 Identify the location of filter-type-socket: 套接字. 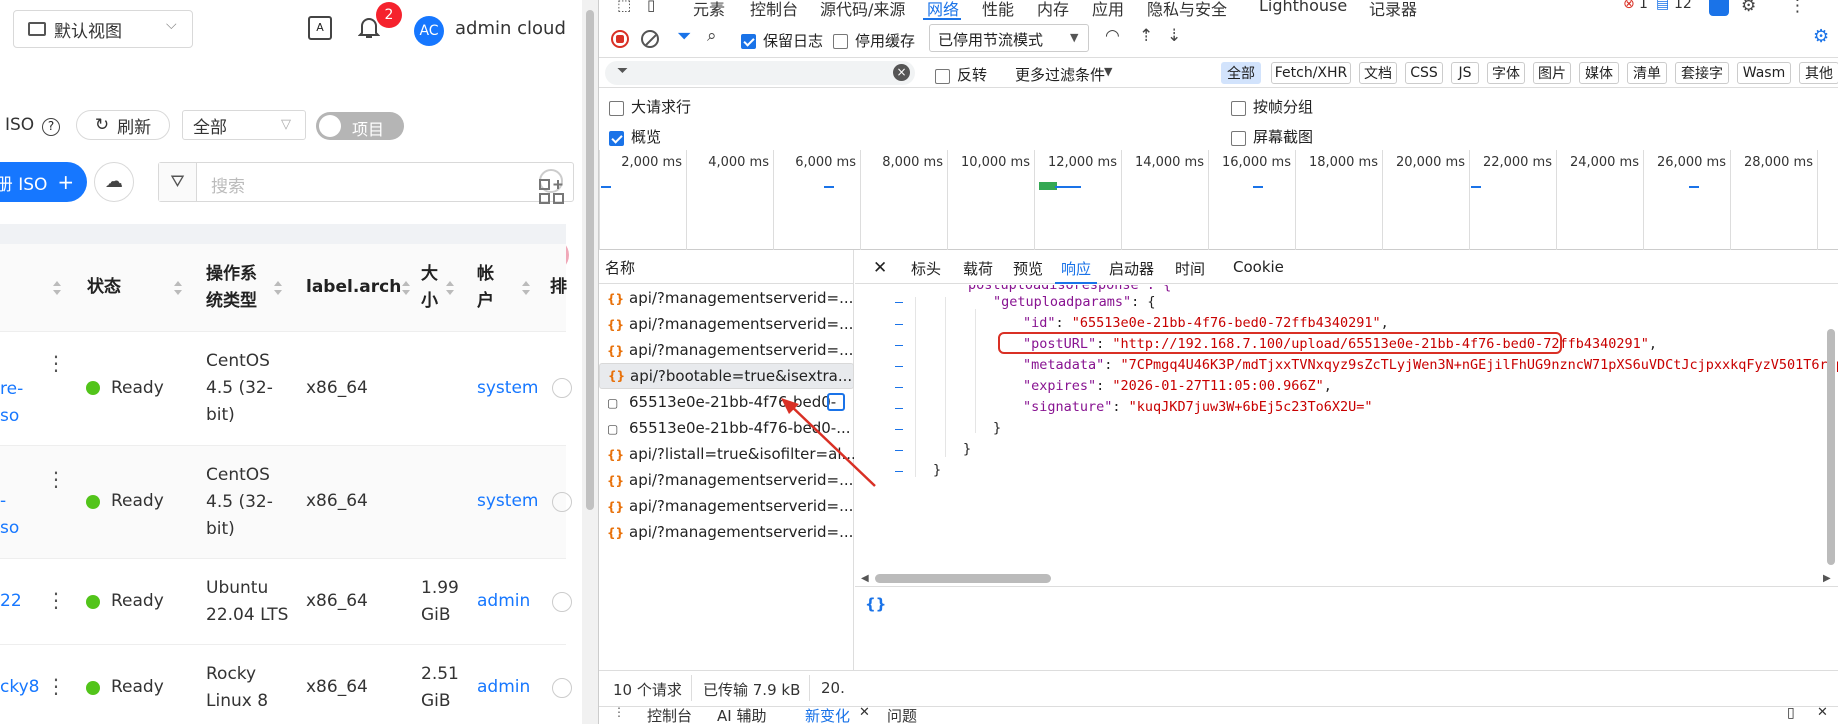
(1702, 73).